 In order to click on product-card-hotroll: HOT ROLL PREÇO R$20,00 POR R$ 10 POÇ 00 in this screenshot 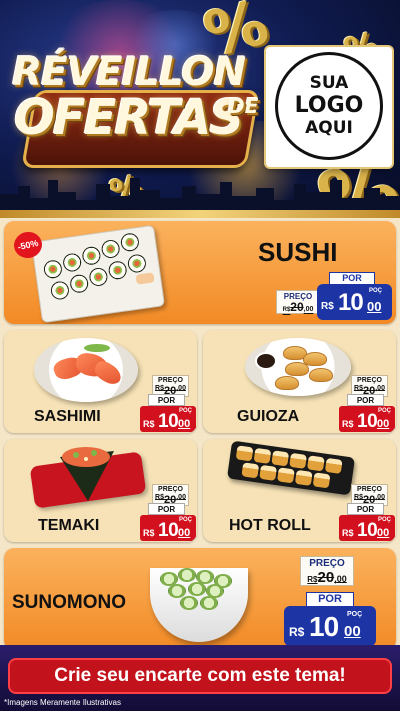, I will do `click(299, 490)`.